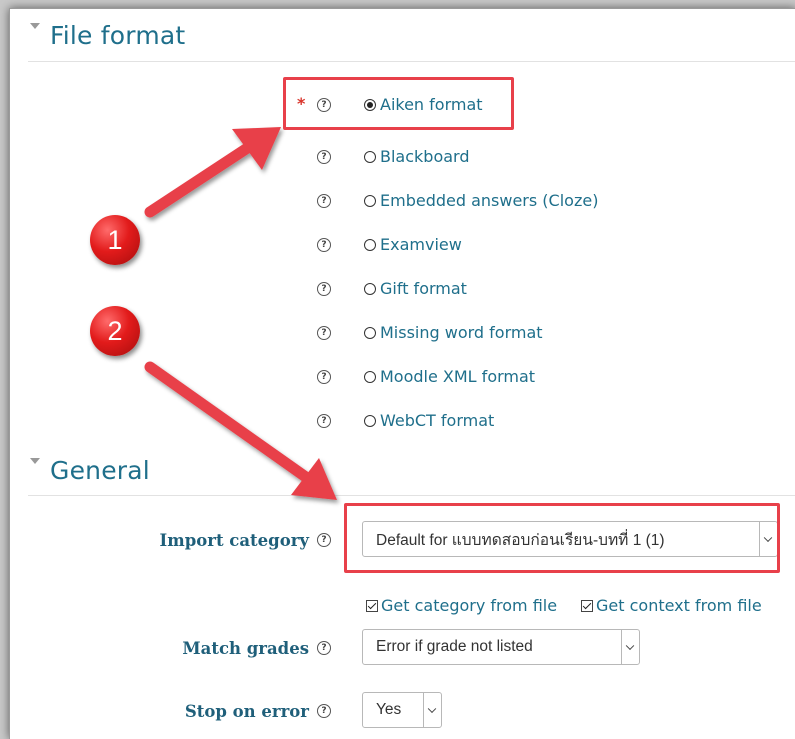 This screenshot has height=739, width=795. I want to click on step-badge-1: 1, so click(115, 240).